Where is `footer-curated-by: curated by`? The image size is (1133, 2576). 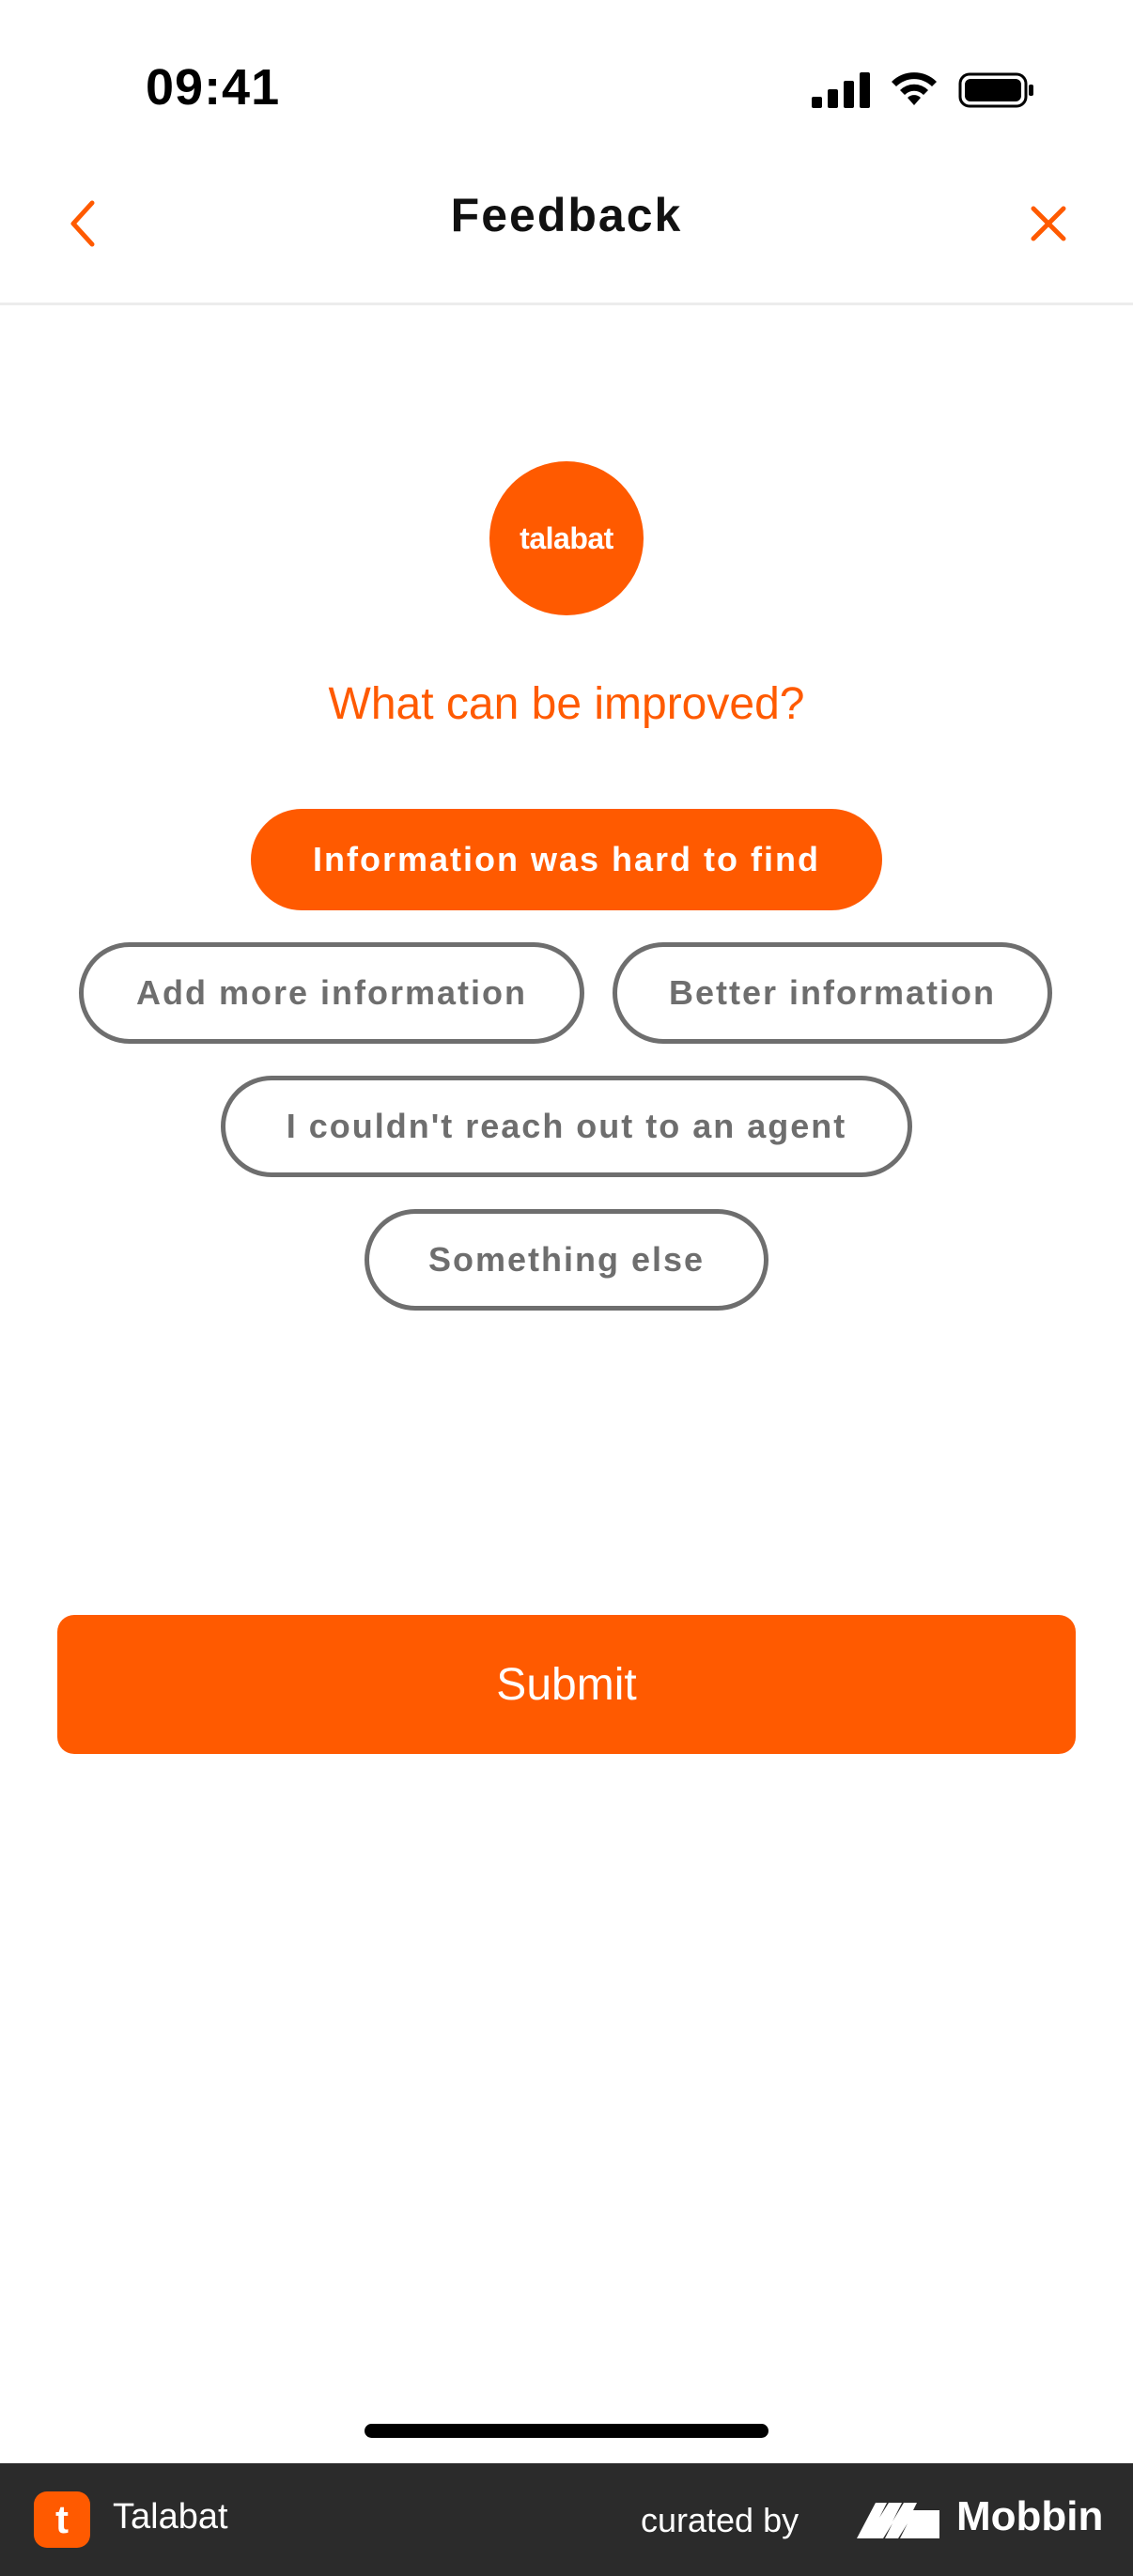 footer-curated-by: curated by is located at coordinates (720, 2520).